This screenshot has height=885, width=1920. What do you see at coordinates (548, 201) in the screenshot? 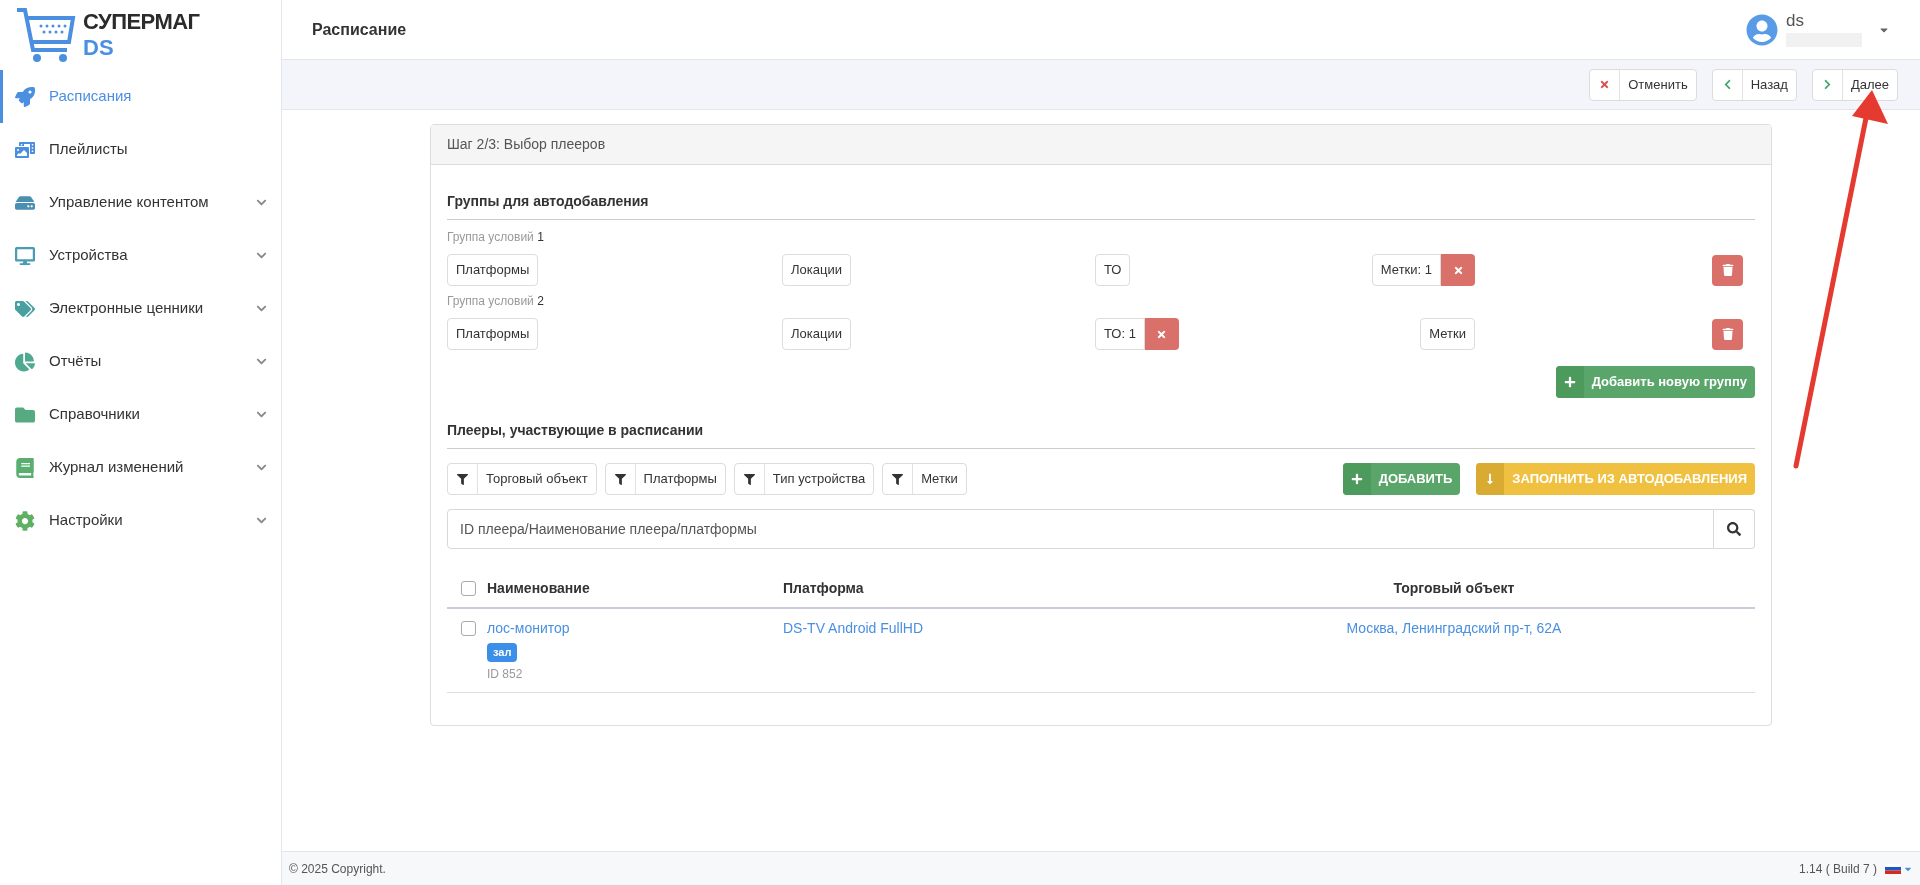
I see `section-heading: Группы для автодобавления` at bounding box center [548, 201].